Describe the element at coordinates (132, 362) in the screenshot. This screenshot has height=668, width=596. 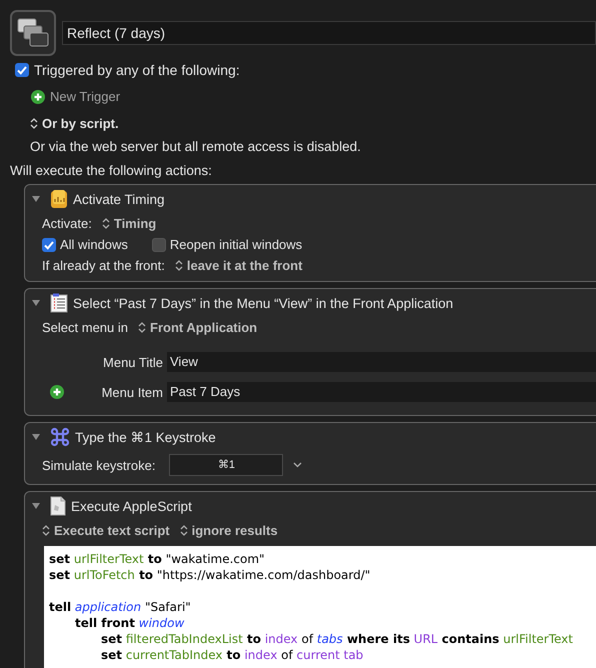
I see `field-label: Menu Title` at that location.